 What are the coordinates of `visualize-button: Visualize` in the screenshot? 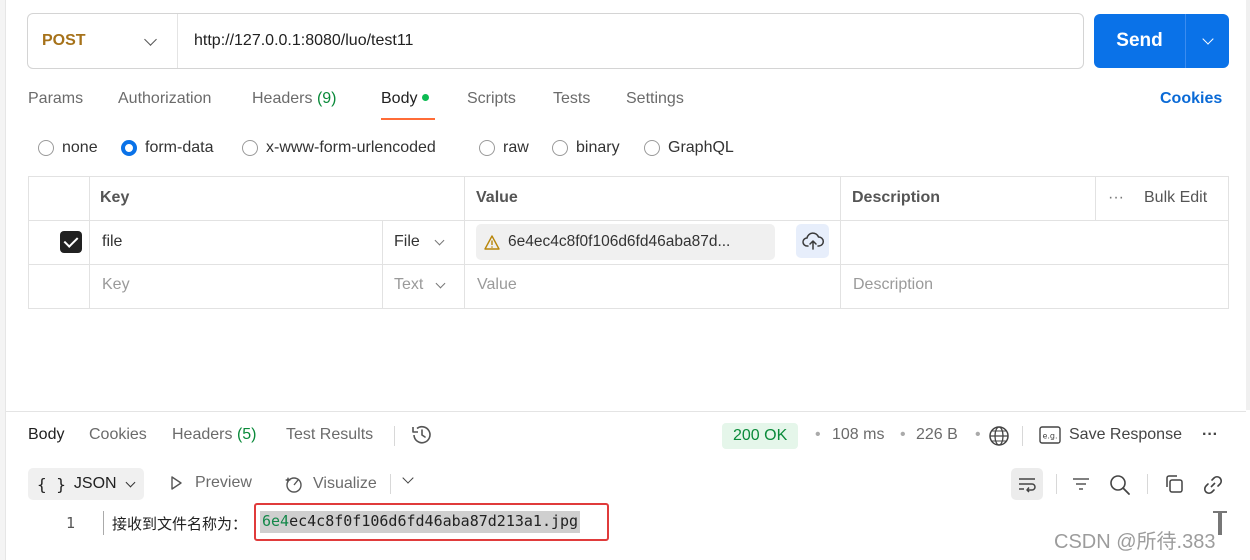 It's located at (330, 484).